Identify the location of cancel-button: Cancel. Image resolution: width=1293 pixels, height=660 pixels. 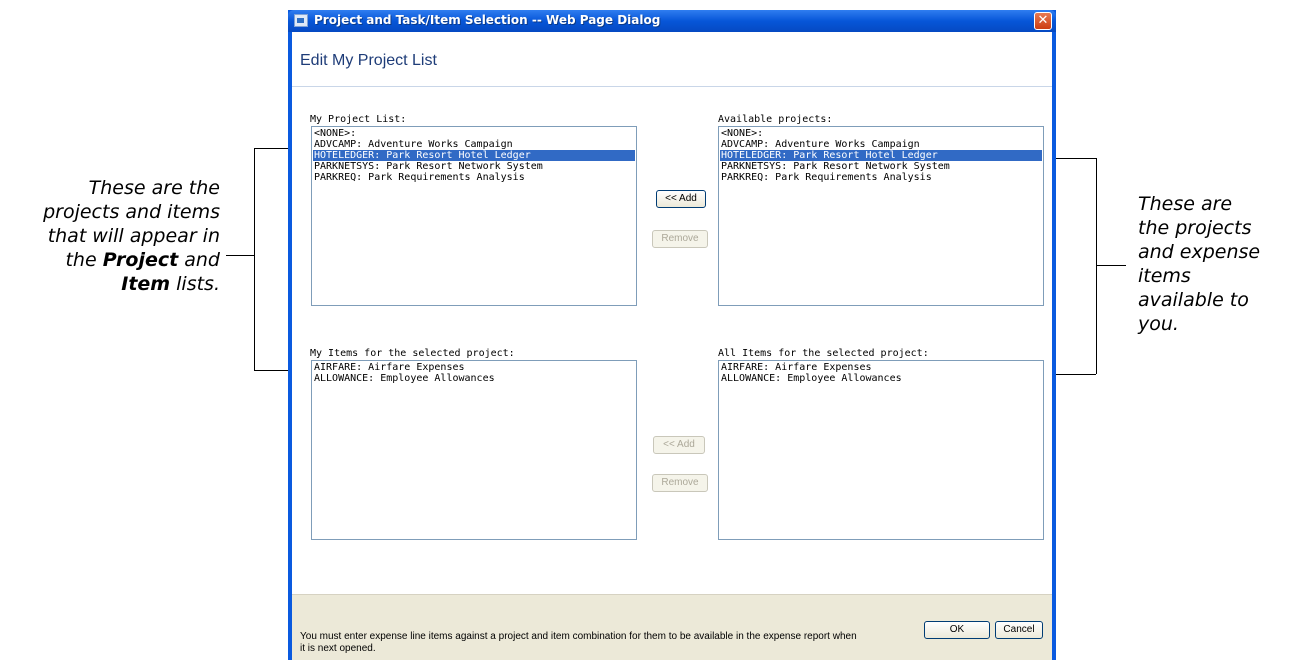
(1019, 630).